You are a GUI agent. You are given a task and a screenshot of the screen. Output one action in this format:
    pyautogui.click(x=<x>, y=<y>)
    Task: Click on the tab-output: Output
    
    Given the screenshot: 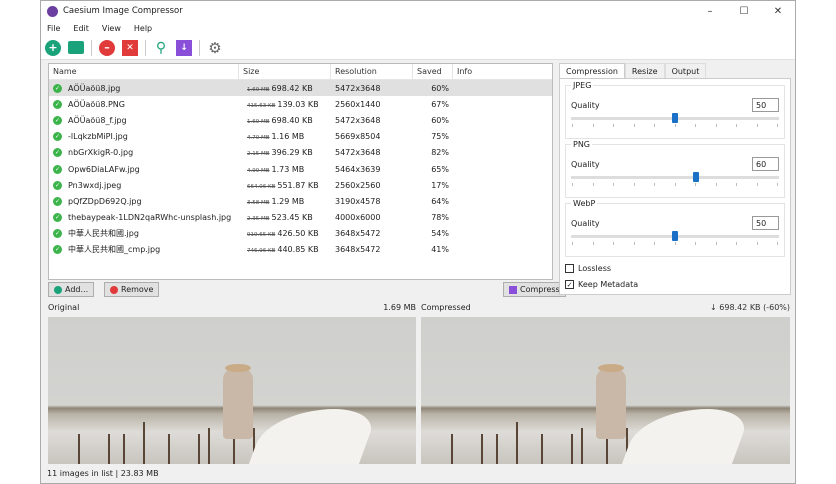 What is the action you would take?
    pyautogui.click(x=685, y=70)
    